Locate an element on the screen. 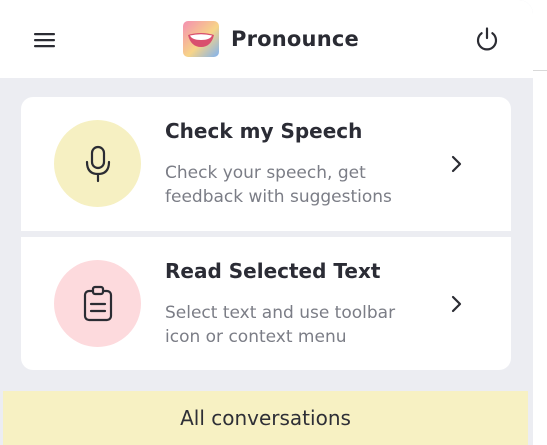  app-title: Pronounce is located at coordinates (295, 39).